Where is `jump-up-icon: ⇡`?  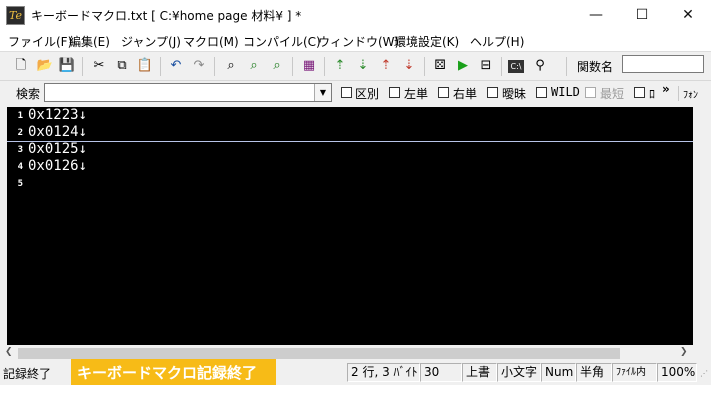 jump-up-icon: ⇡ is located at coordinates (340, 66).